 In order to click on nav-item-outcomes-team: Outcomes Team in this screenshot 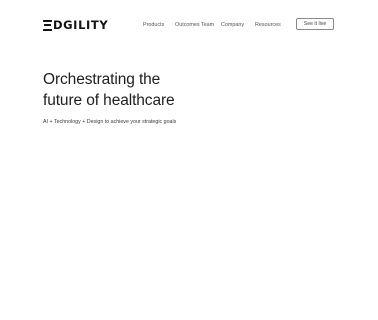, I will do `click(194, 25)`.